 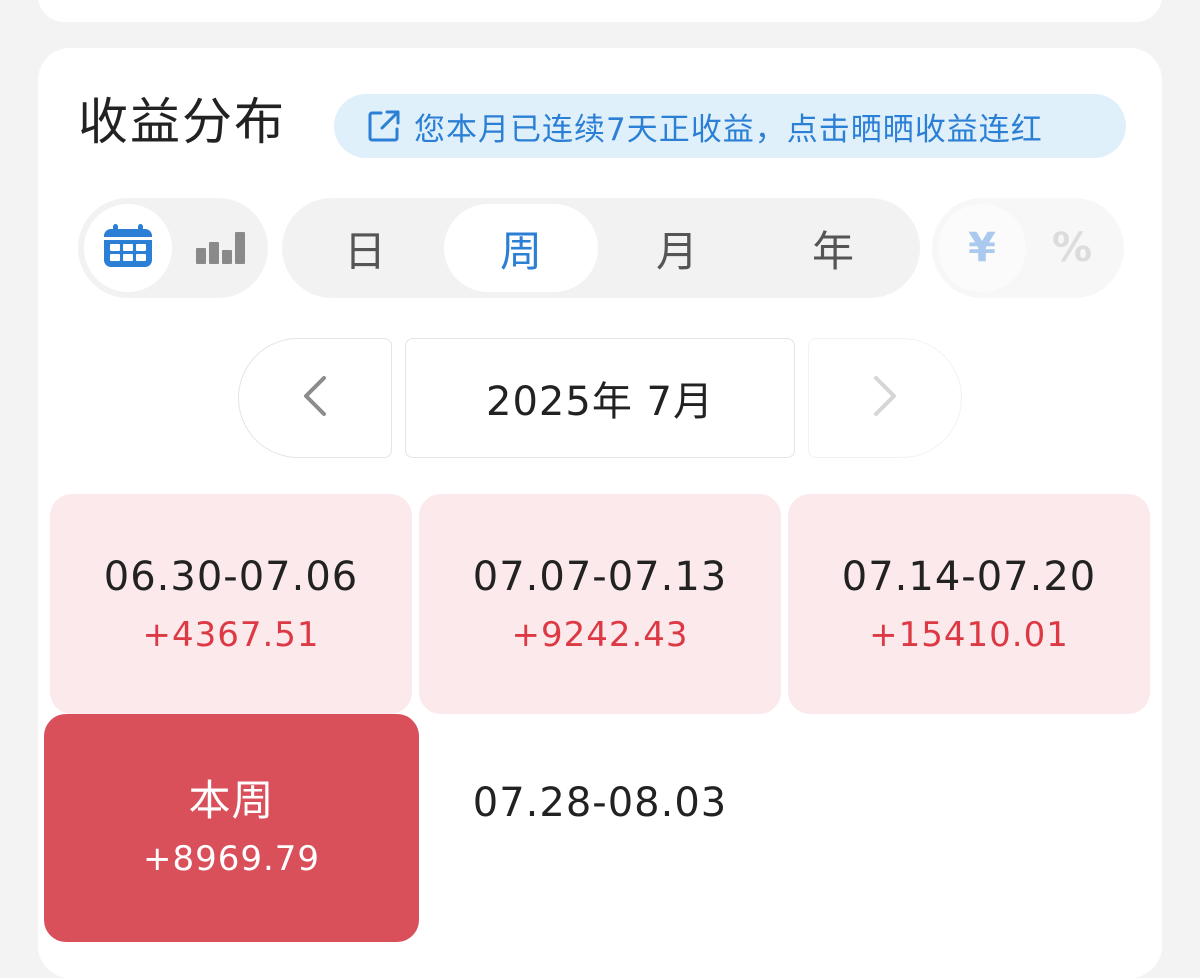 What do you see at coordinates (600, 398) in the screenshot?
I see `current-month-label: 2025年 7月` at bounding box center [600, 398].